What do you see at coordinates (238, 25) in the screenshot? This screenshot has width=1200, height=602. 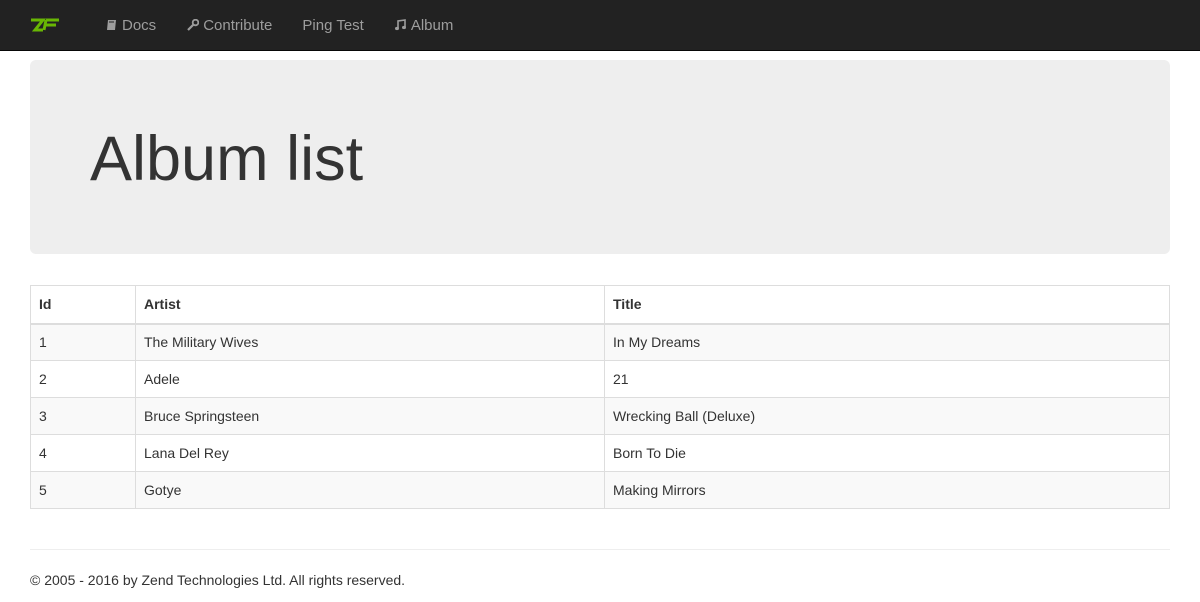 I see `nav-contribute-label: Contribute` at bounding box center [238, 25].